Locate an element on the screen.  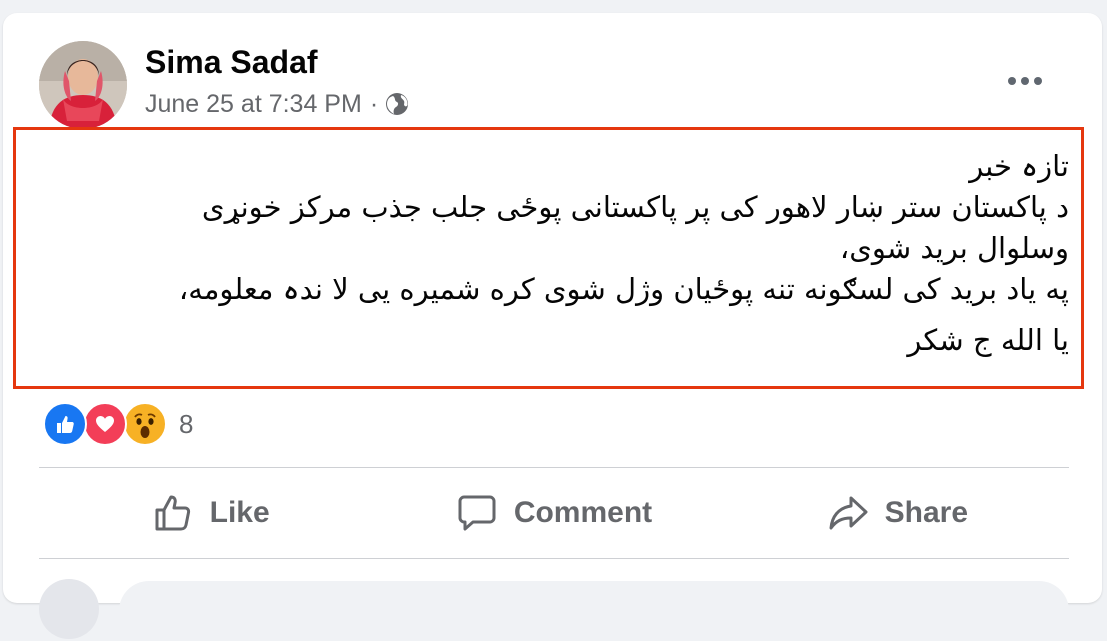
post-meta: June 25 at 7:34 PM · is located at coordinates (277, 104).